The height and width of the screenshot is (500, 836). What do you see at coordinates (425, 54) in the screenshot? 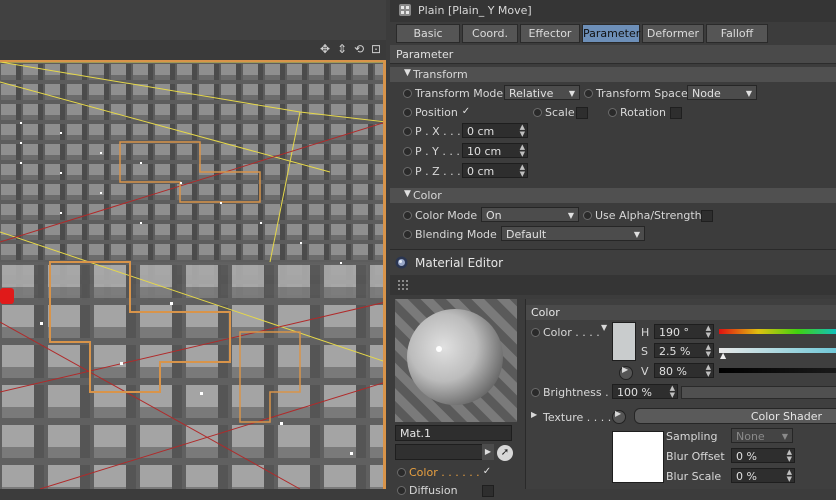
I see `section-title: Parameter` at bounding box center [425, 54].